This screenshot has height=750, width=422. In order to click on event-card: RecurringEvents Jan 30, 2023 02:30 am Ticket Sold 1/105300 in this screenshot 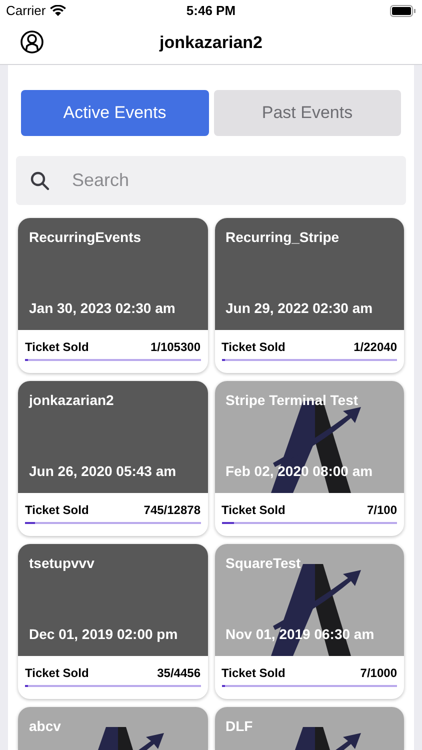, I will do `click(113, 295)`.